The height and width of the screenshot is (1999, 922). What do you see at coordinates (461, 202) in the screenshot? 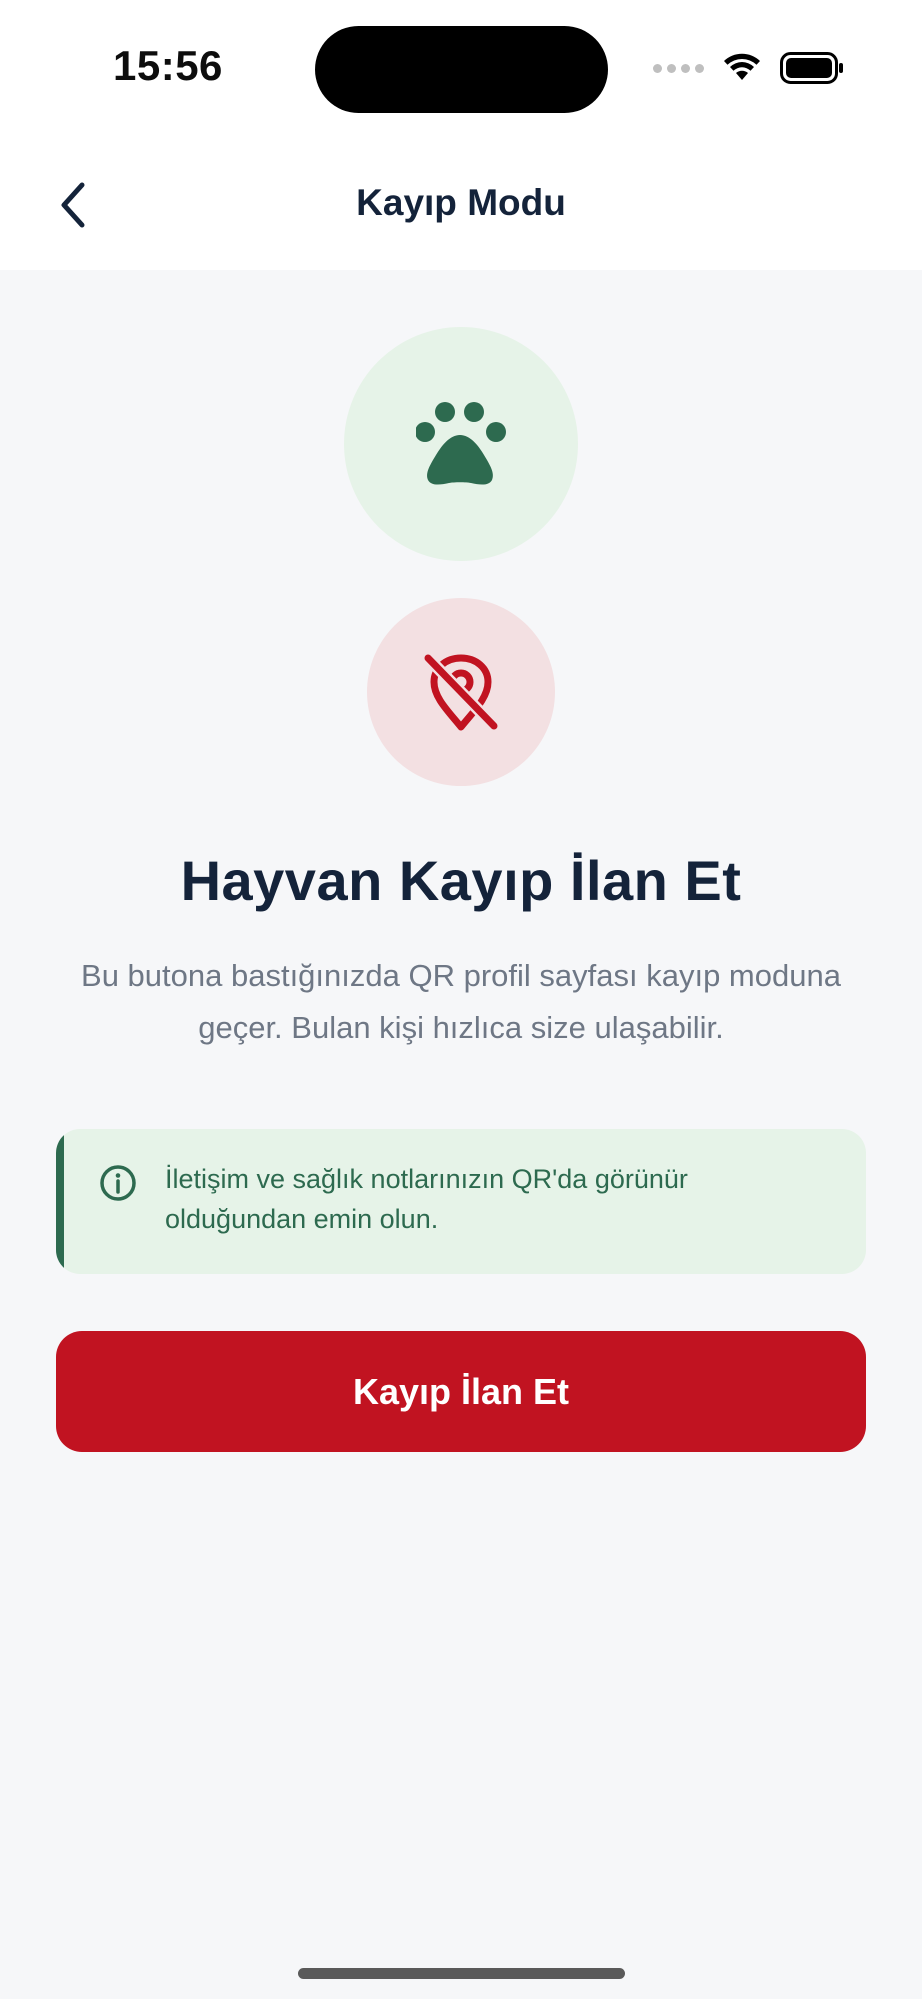
I see `page-title: Kayıp Modu` at bounding box center [461, 202].